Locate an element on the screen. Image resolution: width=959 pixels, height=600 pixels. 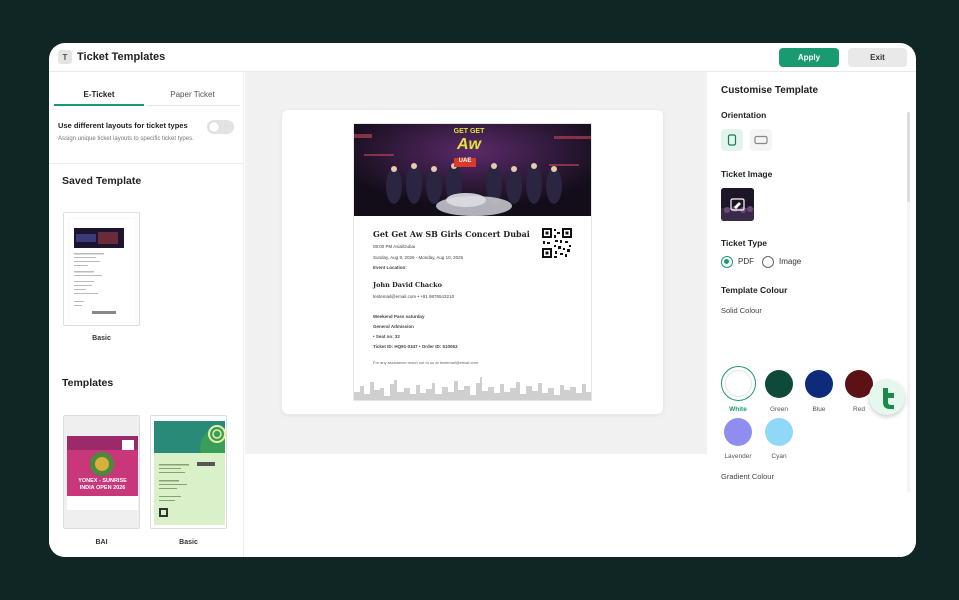
portrait-icon is located at coordinates (732, 140).